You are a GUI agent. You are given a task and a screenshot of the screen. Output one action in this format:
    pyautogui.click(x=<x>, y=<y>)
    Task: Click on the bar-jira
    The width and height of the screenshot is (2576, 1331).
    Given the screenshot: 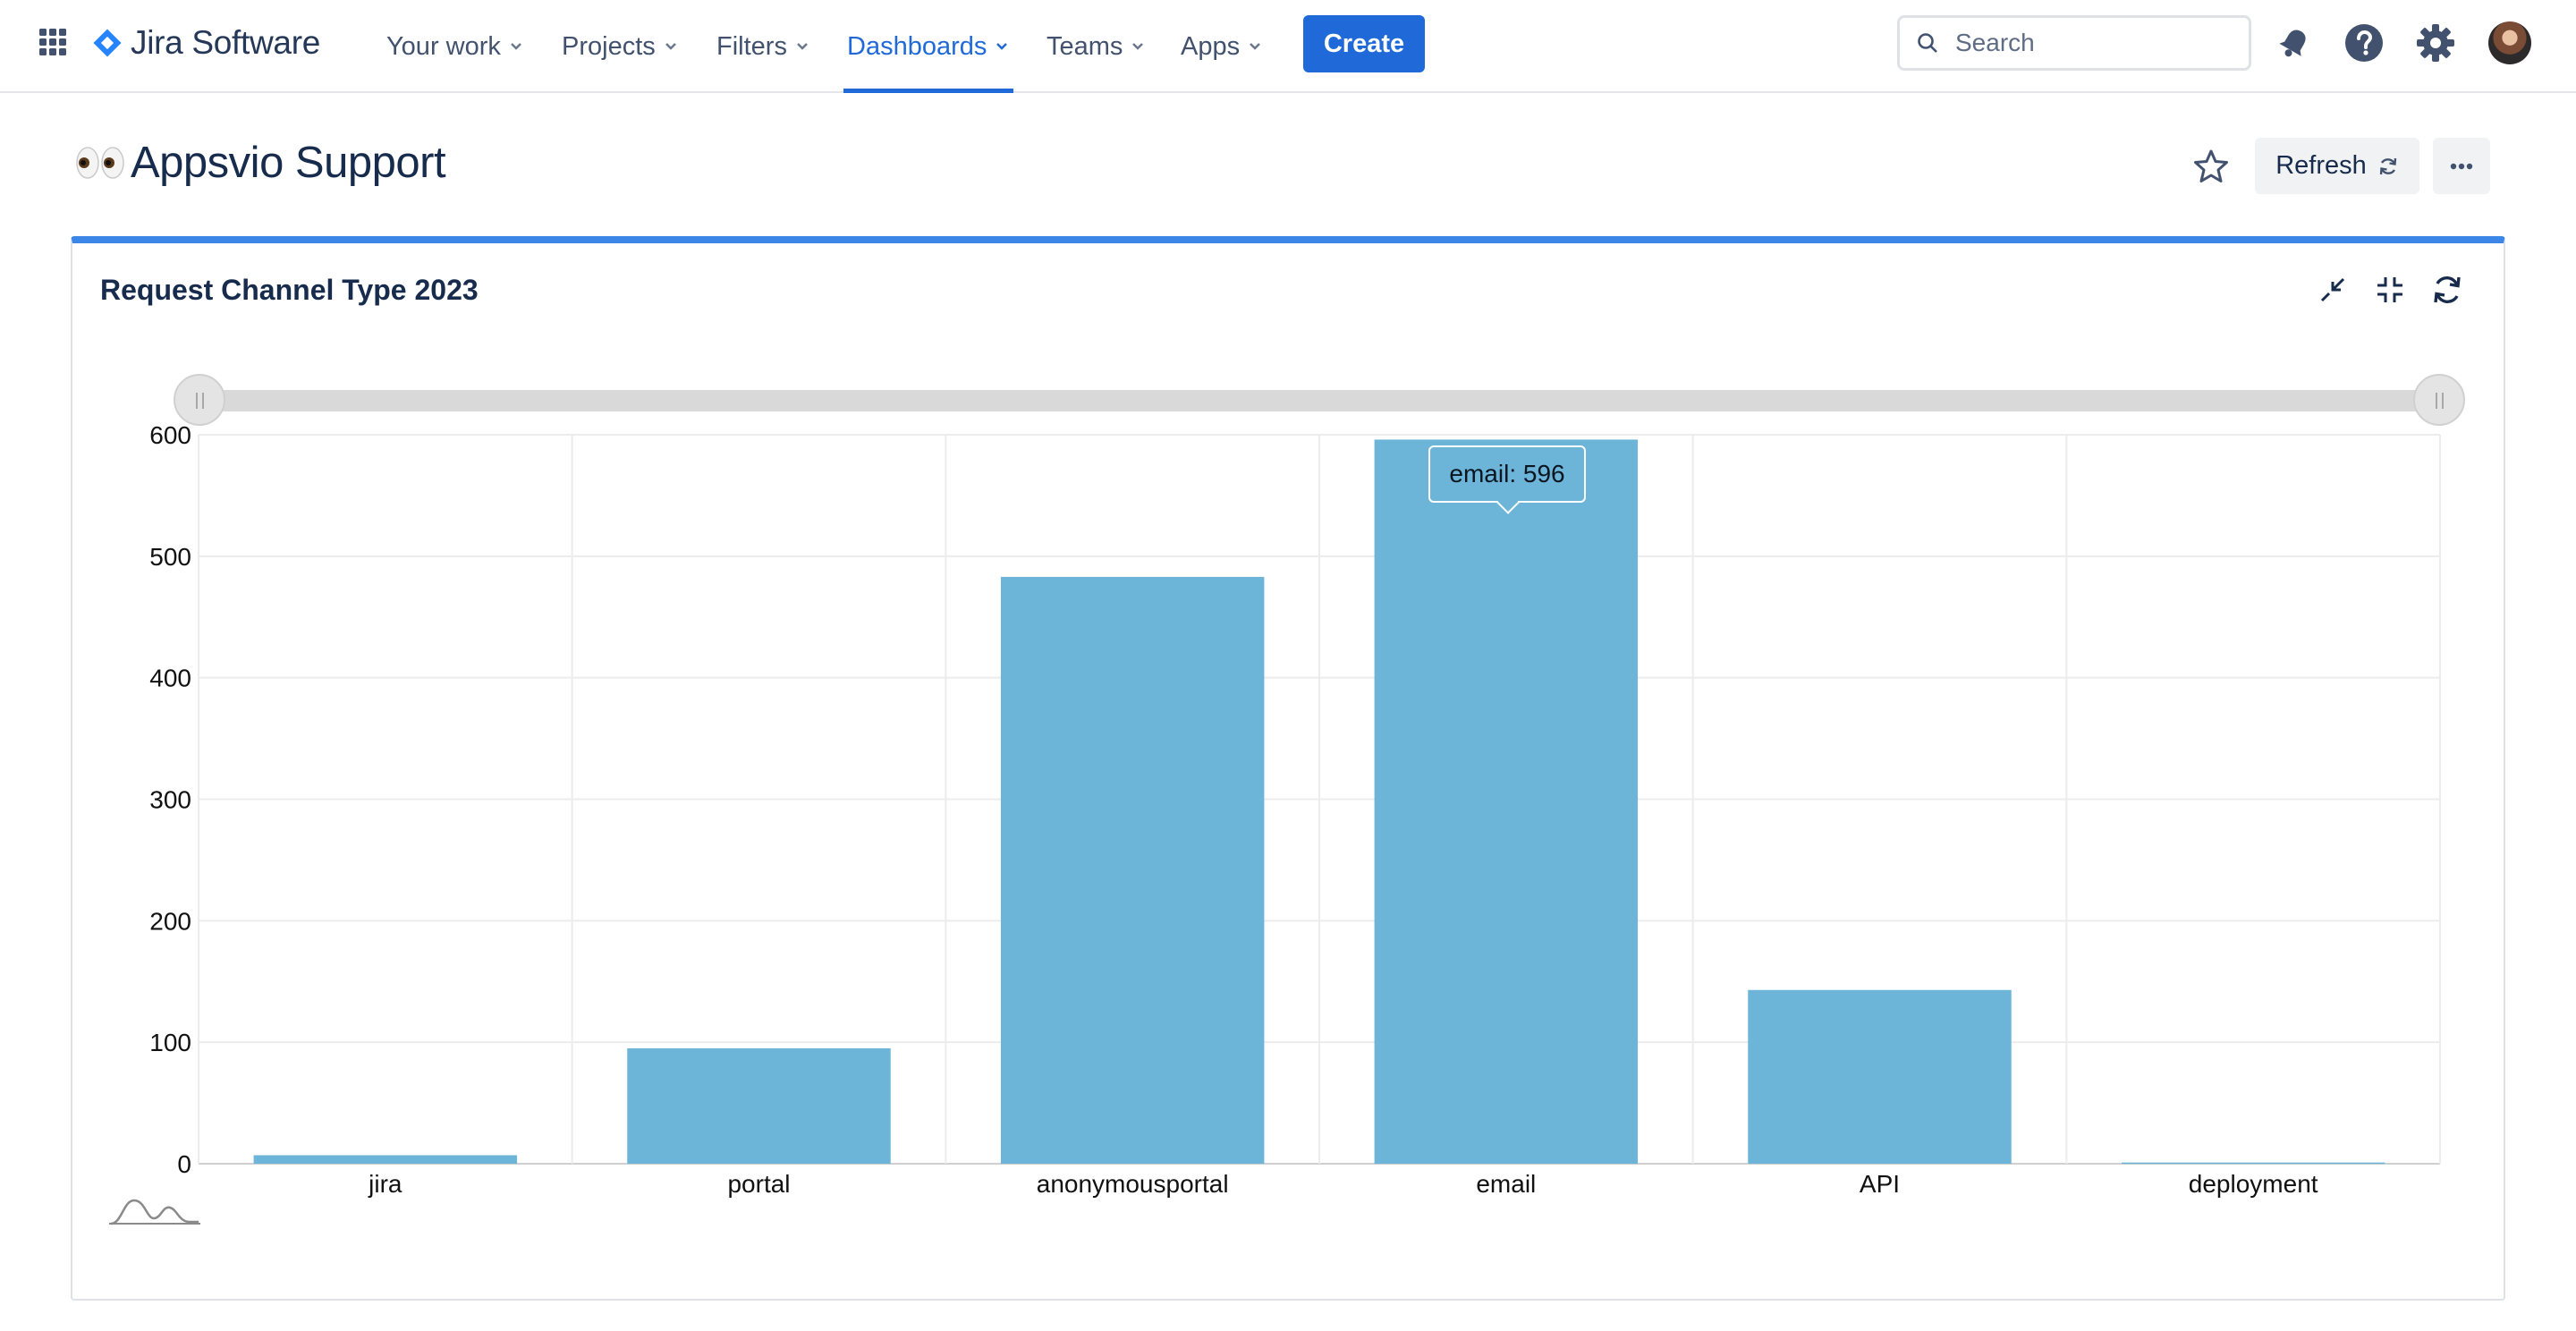 What is the action you would take?
    pyautogui.click(x=385, y=1160)
    